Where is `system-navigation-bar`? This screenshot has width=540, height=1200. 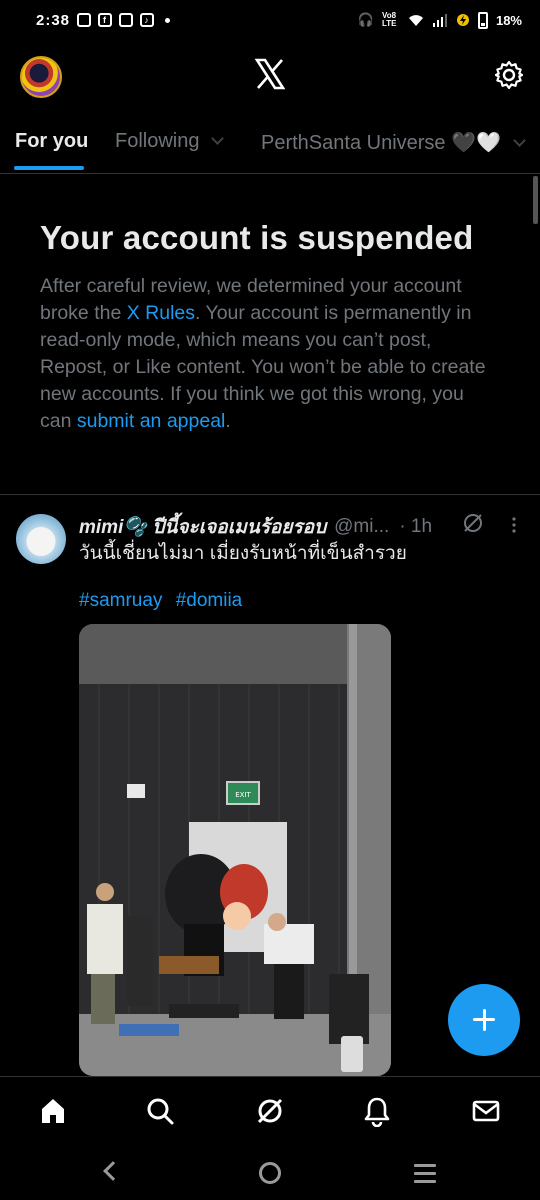
system-navigation-bar is located at coordinates (270, 1174).